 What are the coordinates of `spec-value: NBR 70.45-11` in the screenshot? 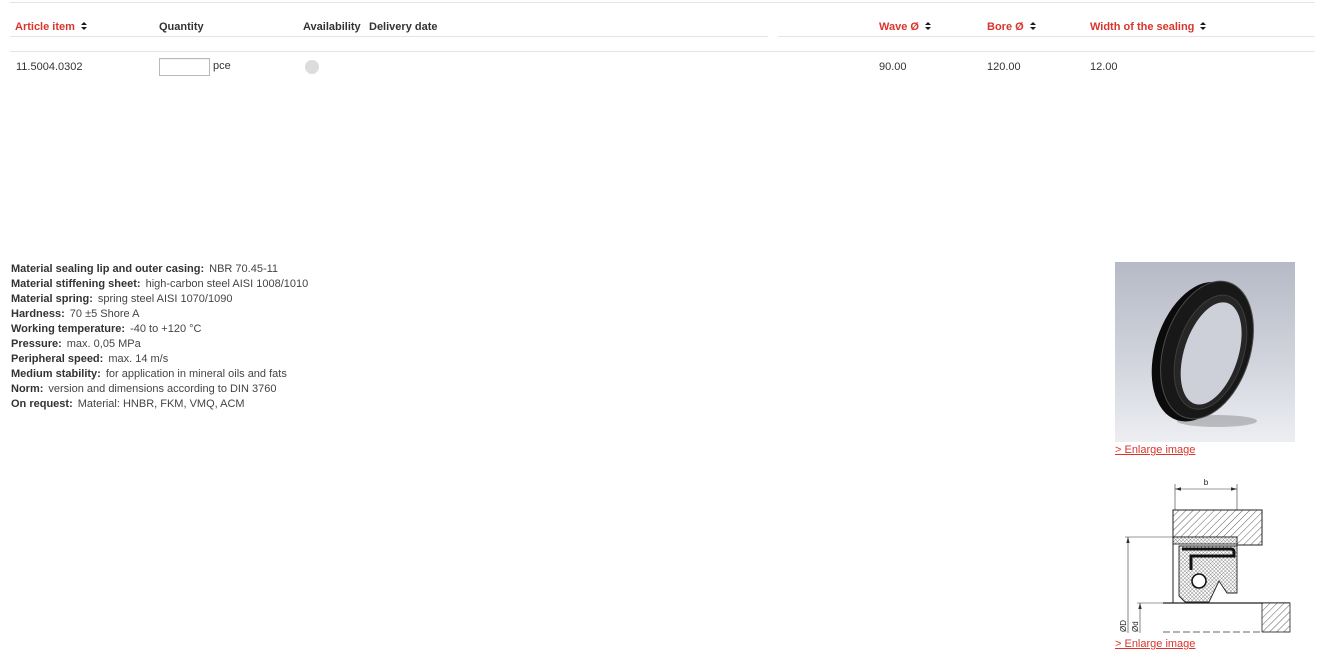 It's located at (244, 269).